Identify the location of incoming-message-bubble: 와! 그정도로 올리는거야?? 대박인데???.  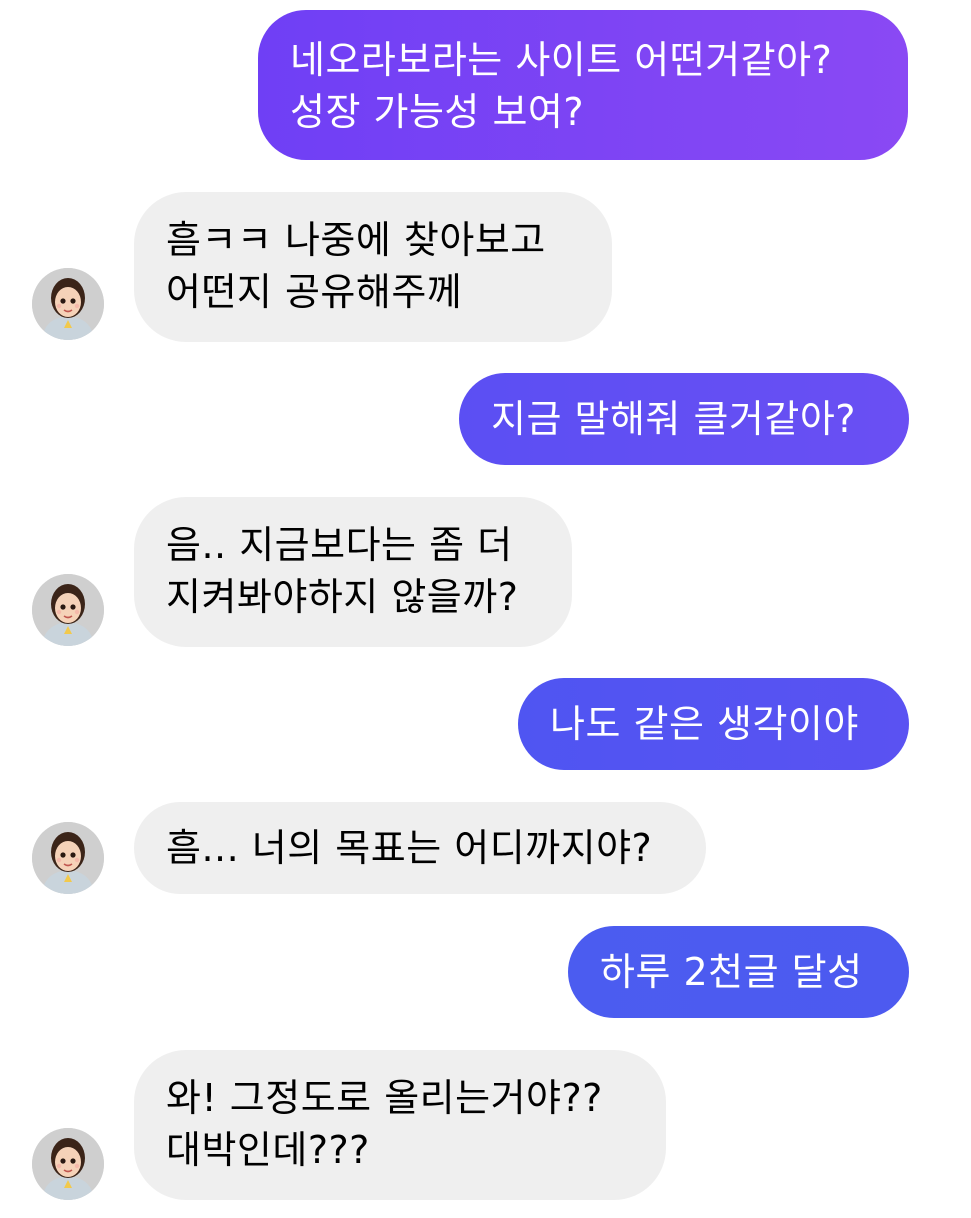
(400, 1125).